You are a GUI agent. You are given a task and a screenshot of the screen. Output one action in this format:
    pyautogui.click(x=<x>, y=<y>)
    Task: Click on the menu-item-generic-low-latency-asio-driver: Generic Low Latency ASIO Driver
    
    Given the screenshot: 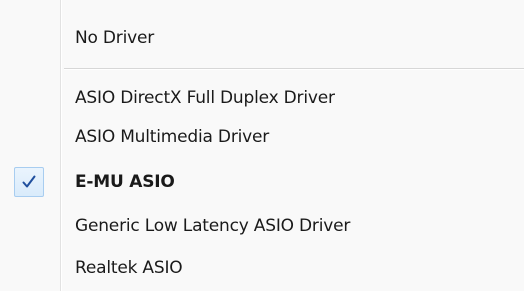 What is the action you would take?
    pyautogui.click(x=262, y=226)
    